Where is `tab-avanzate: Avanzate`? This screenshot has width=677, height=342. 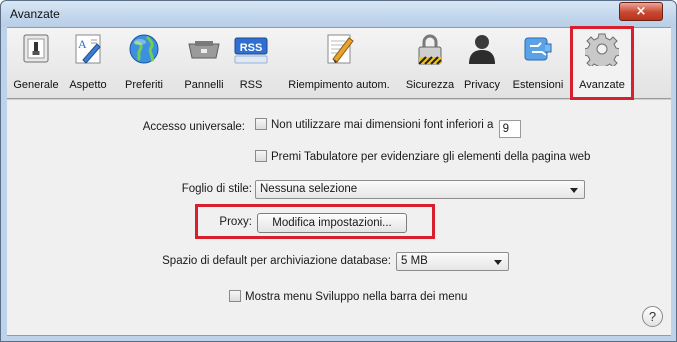 tab-avanzate: Avanzate is located at coordinates (602, 63).